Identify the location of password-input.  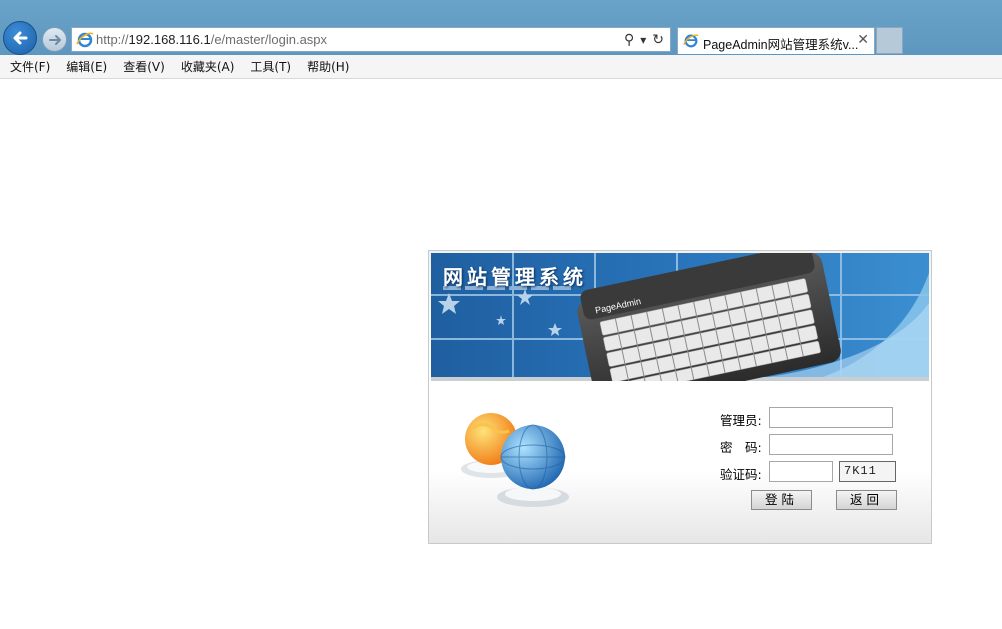
(831, 444).